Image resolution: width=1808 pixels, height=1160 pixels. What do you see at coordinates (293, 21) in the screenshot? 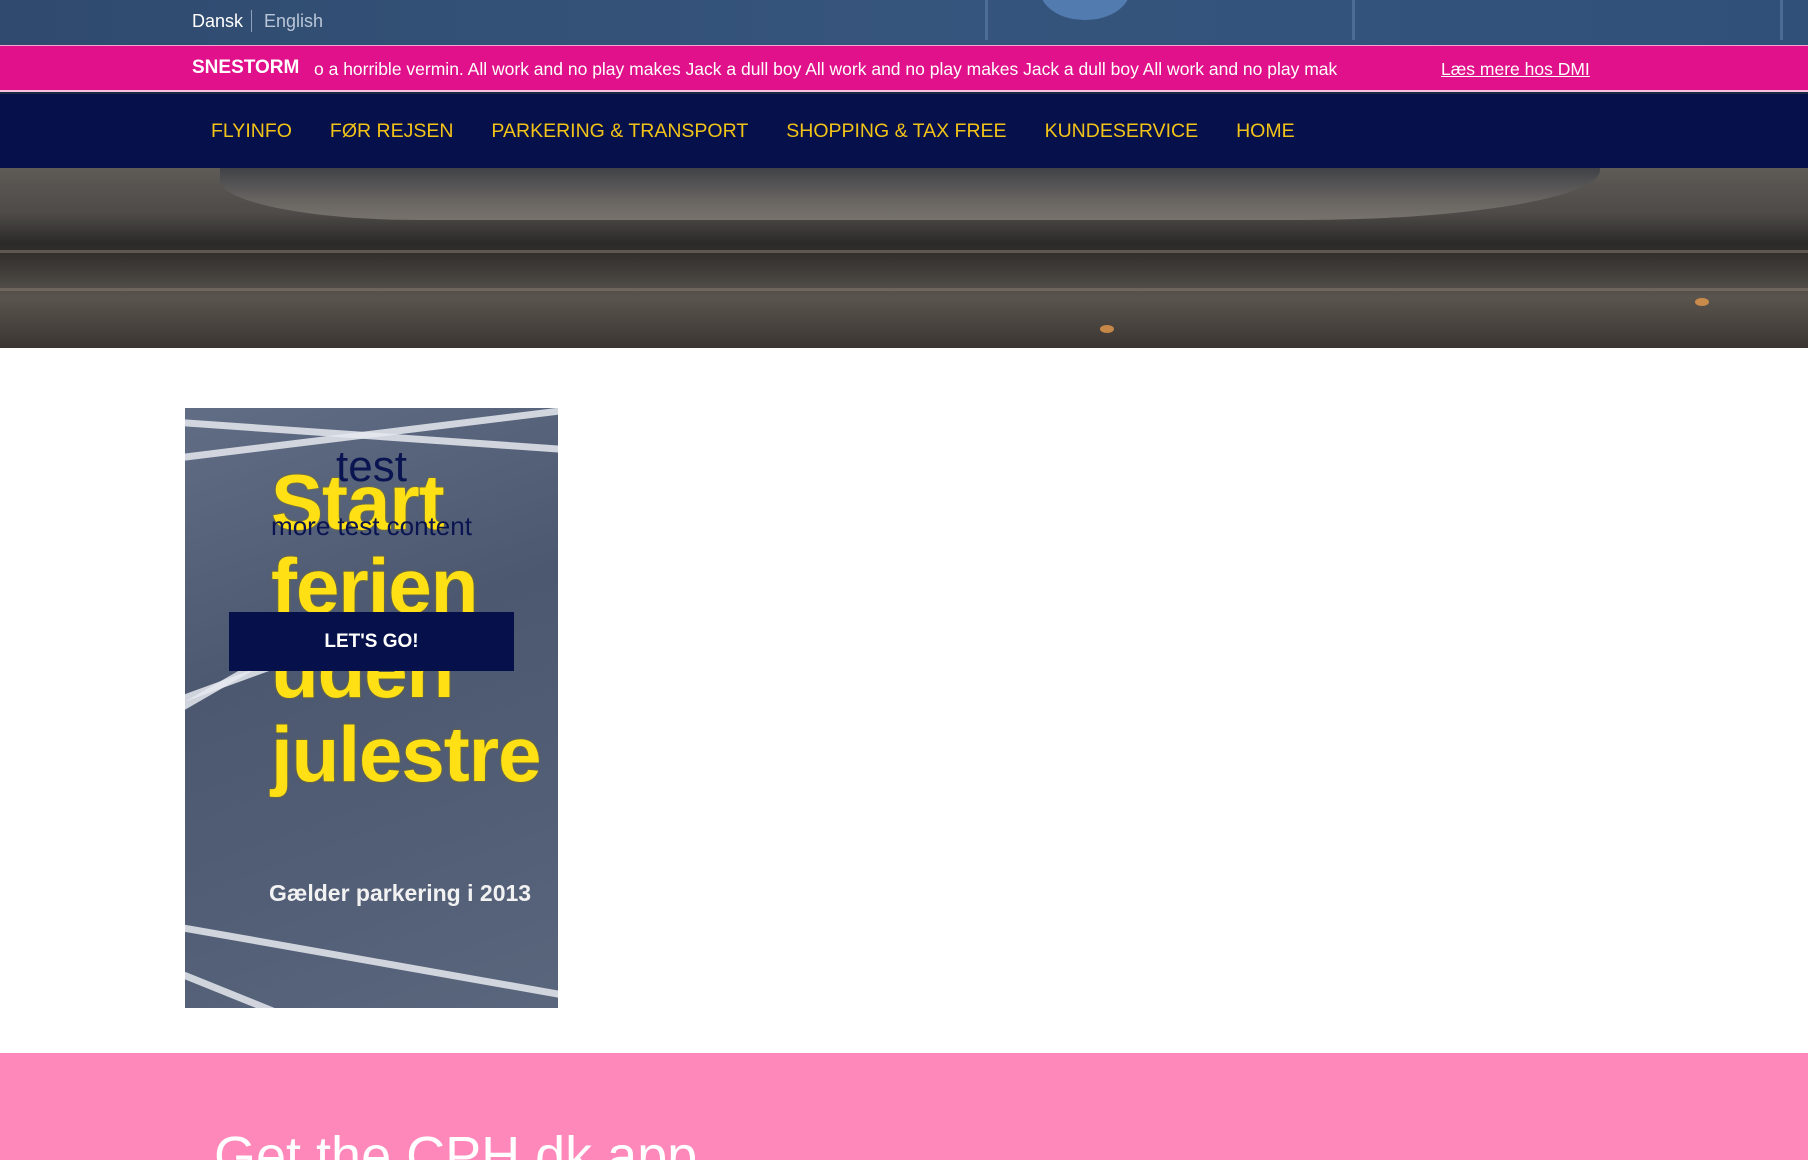
I see `language-english: English` at bounding box center [293, 21].